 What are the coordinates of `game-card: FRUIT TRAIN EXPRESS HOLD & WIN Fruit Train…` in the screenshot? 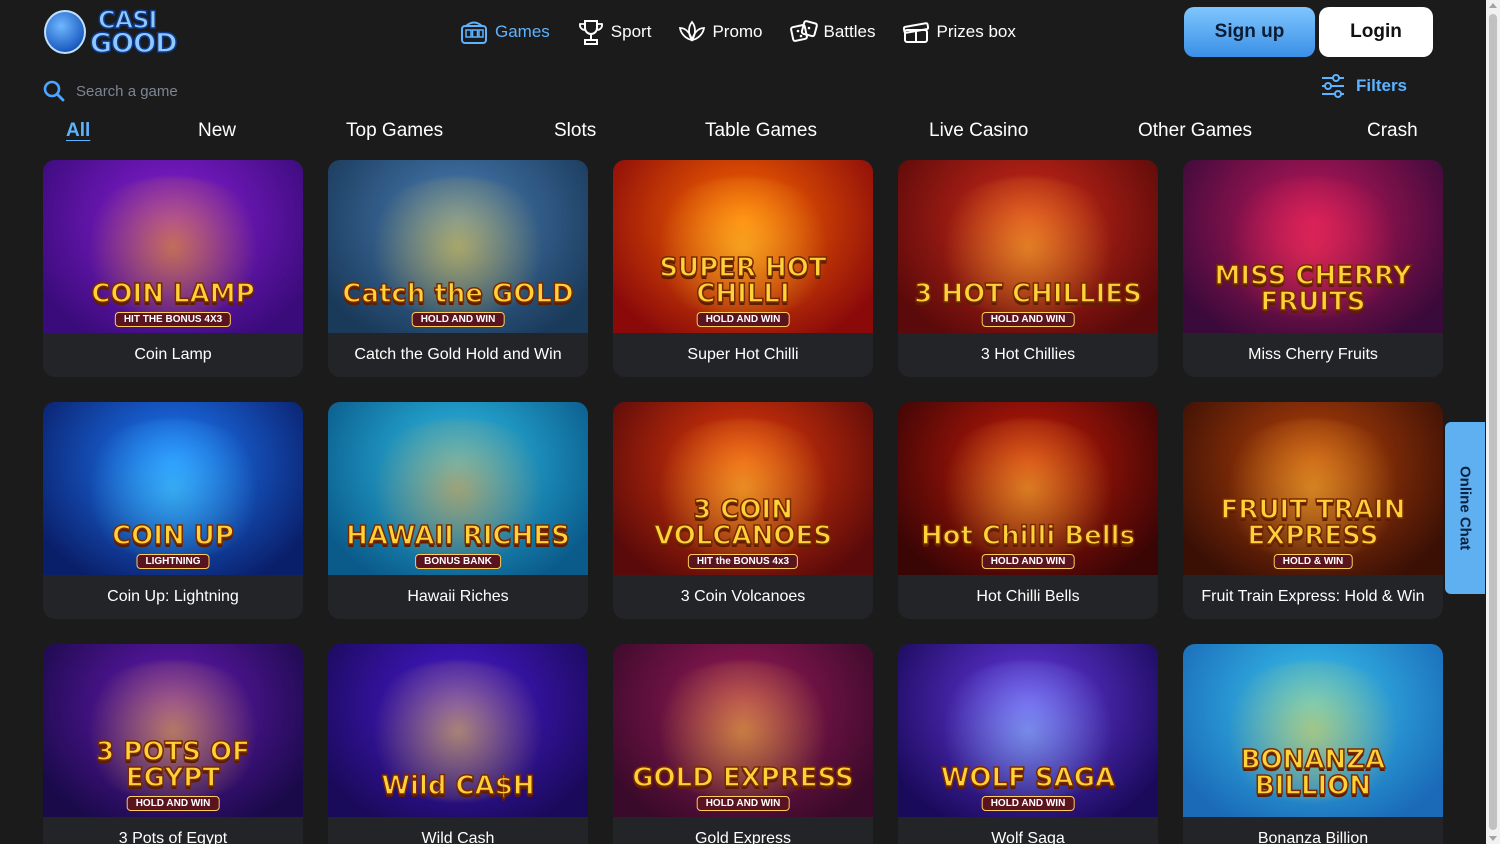 It's located at (1313, 510).